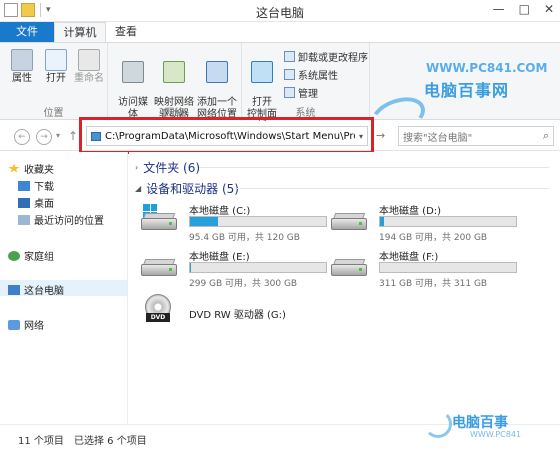  I want to click on maximize-button: □, so click(524, 9).